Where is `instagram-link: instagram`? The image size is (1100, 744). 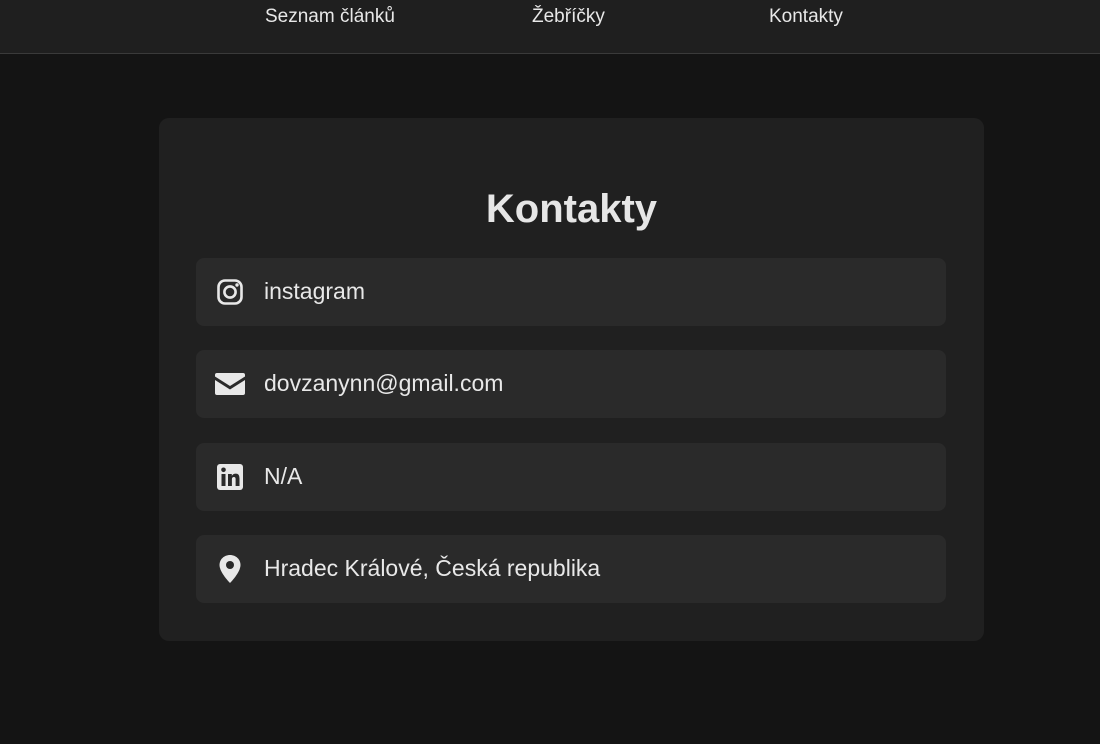 instagram-link: instagram is located at coordinates (314, 291).